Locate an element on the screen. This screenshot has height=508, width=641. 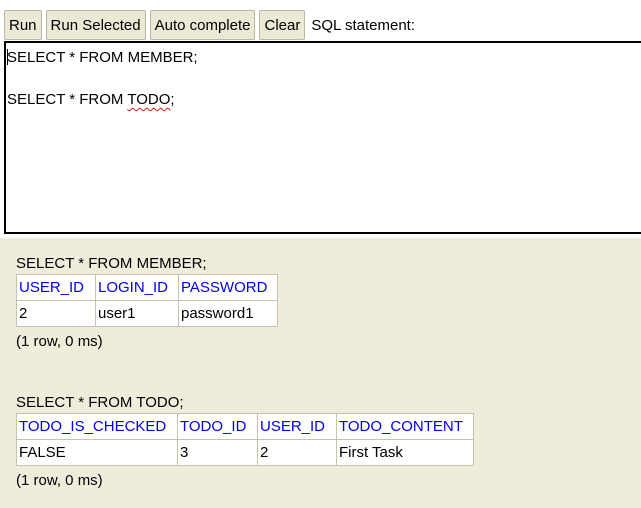
auto-complete-button: Auto complete is located at coordinates (202, 25).